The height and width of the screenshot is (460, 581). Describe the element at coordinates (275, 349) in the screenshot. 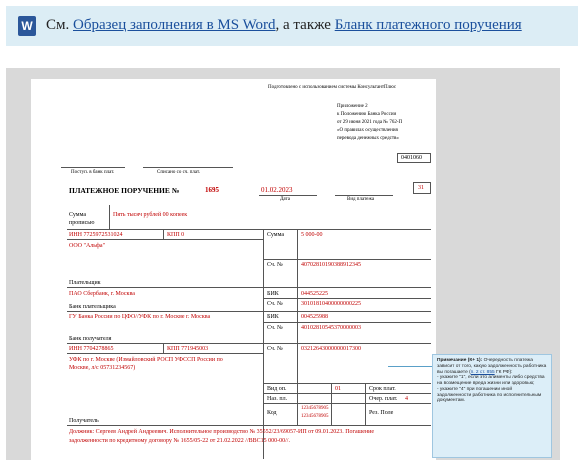

I see `recipient-account-label: Сч. №` at that location.